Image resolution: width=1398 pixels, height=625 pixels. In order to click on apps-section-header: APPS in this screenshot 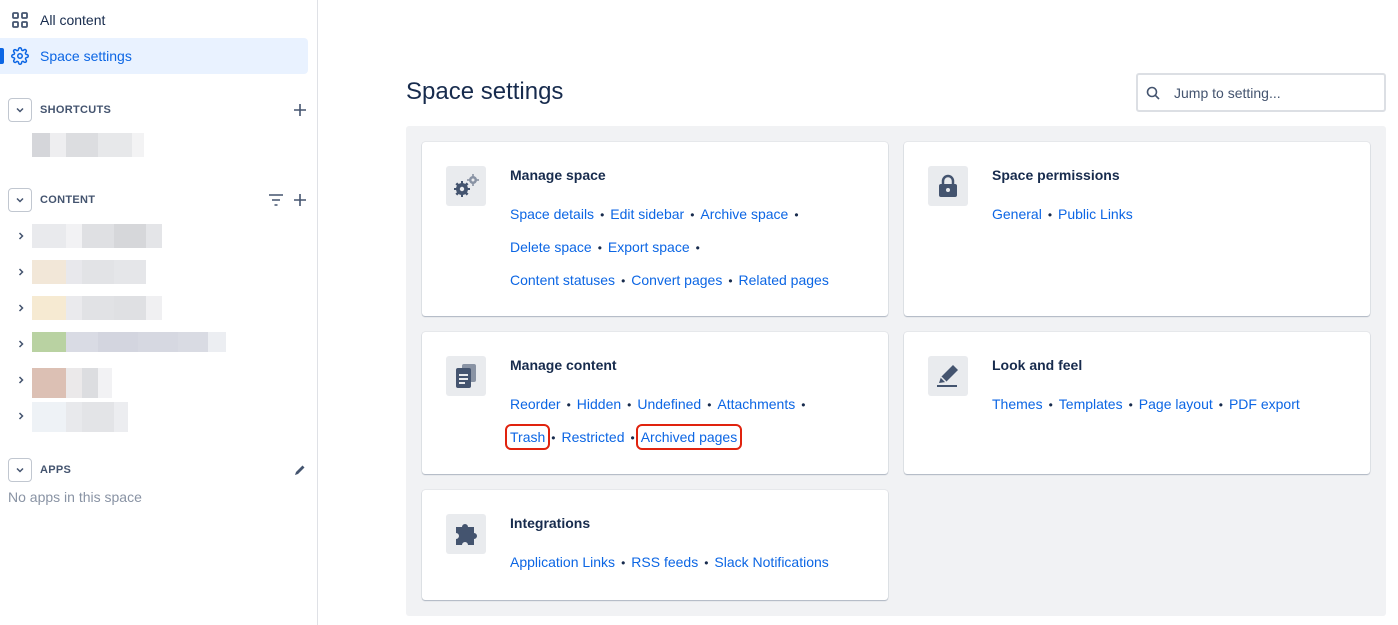, I will do `click(158, 470)`.